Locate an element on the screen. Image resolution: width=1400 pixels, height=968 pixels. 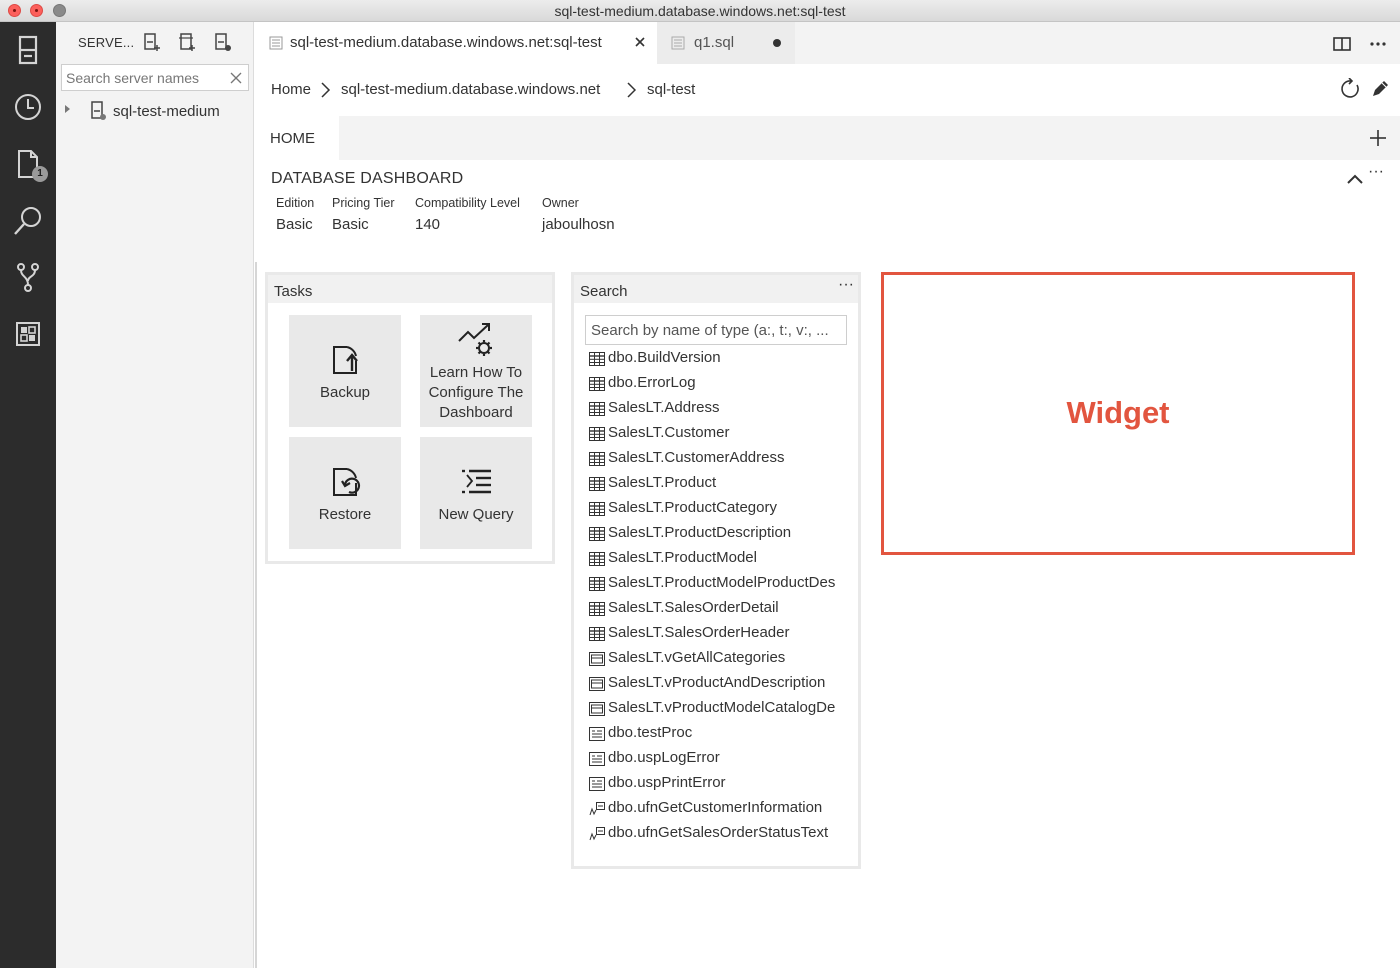
history-icon is located at coordinates (28, 107).